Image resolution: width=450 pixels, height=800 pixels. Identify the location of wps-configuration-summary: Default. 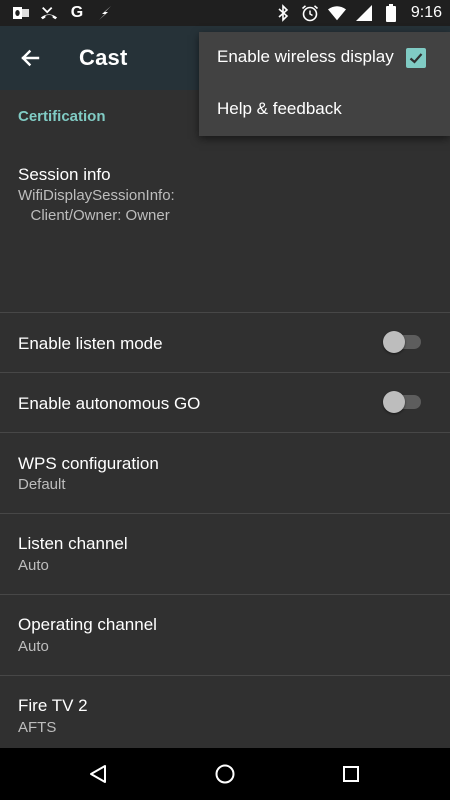
(42, 484).